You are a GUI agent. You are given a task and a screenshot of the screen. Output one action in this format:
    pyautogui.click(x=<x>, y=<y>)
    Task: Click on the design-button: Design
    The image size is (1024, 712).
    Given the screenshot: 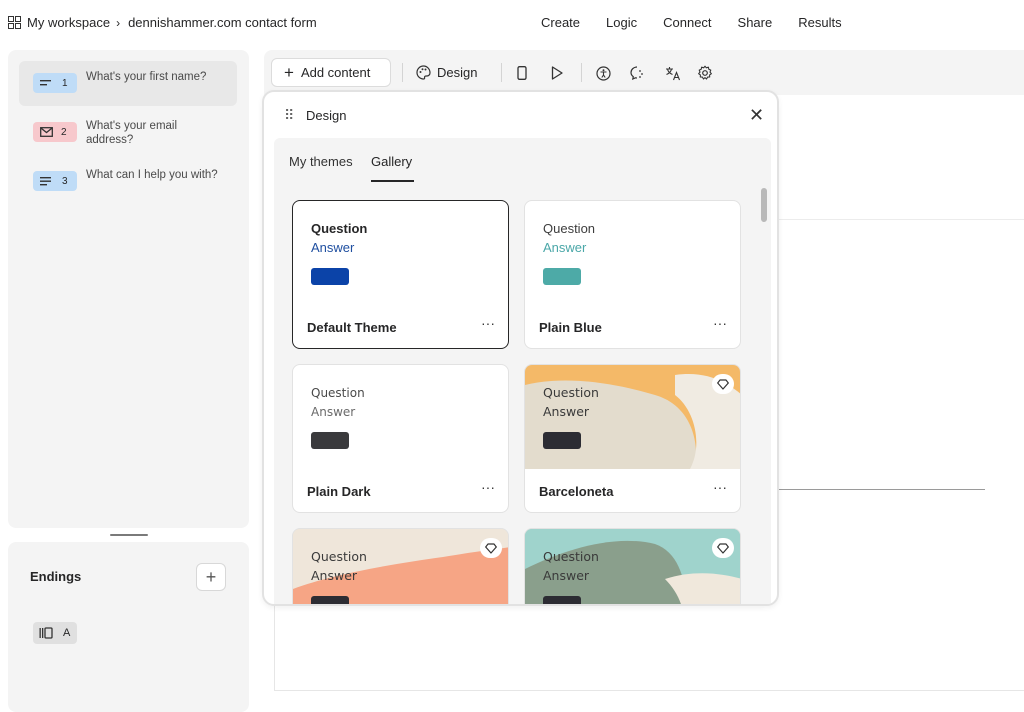 What is the action you would take?
    pyautogui.click(x=446, y=72)
    